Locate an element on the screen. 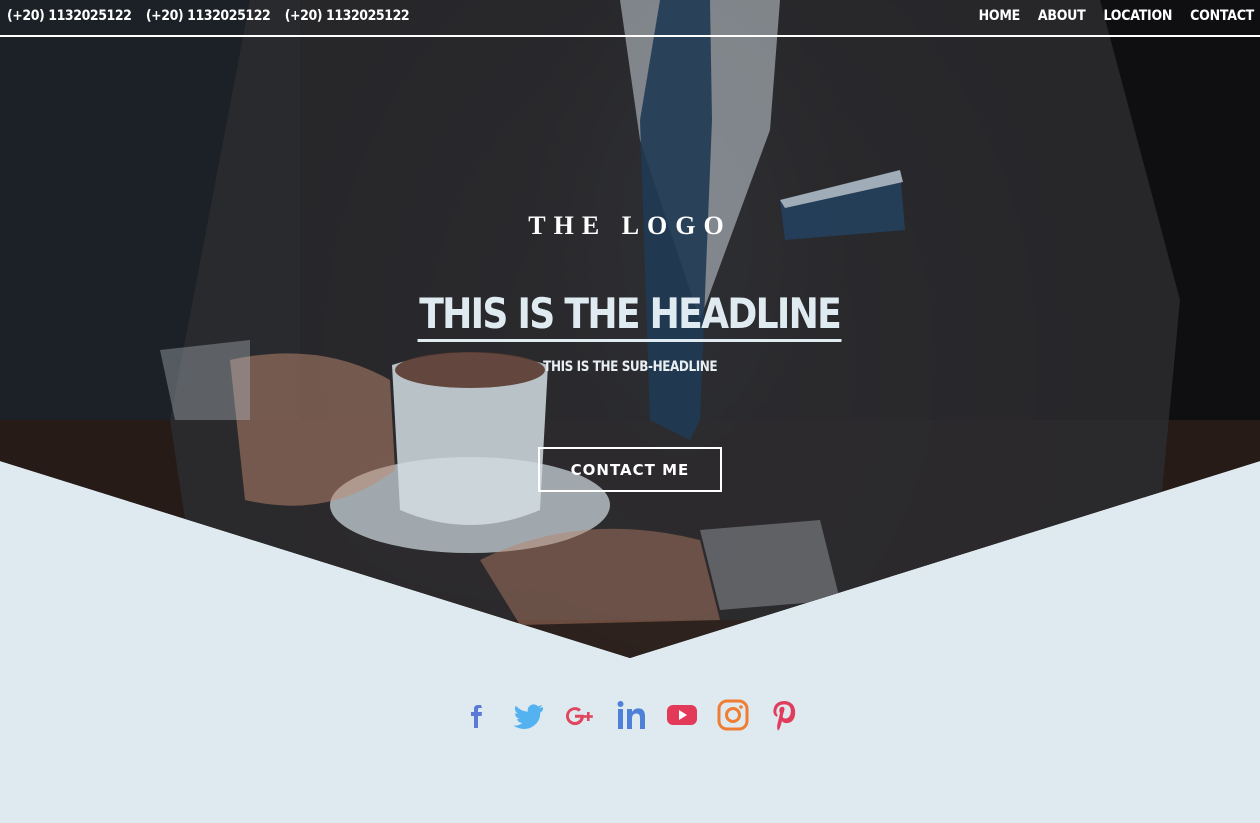 The image size is (1260, 823). page-headline: THIS IS THE HEADLINE is located at coordinates (629, 316).